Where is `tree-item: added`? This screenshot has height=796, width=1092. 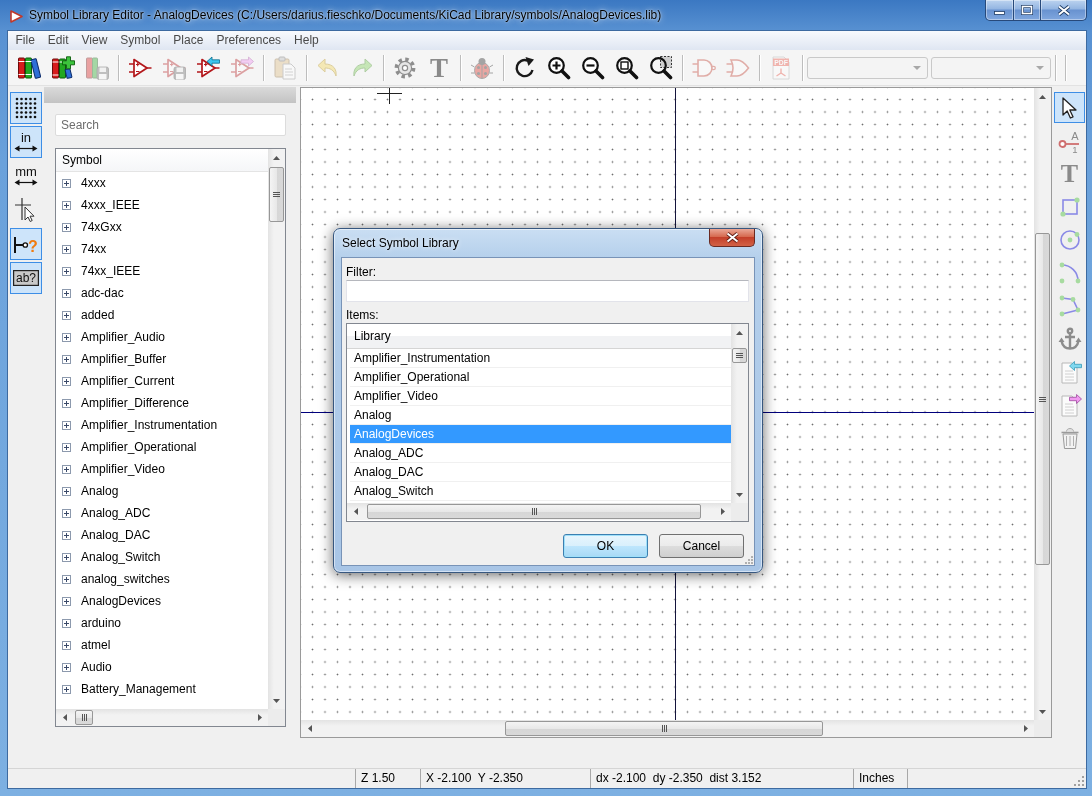 tree-item: added is located at coordinates (162, 315).